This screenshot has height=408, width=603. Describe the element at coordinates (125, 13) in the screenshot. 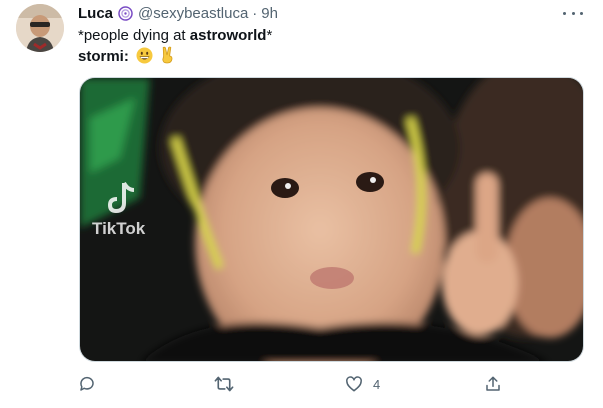

I see `spiral-badge-icon` at that location.